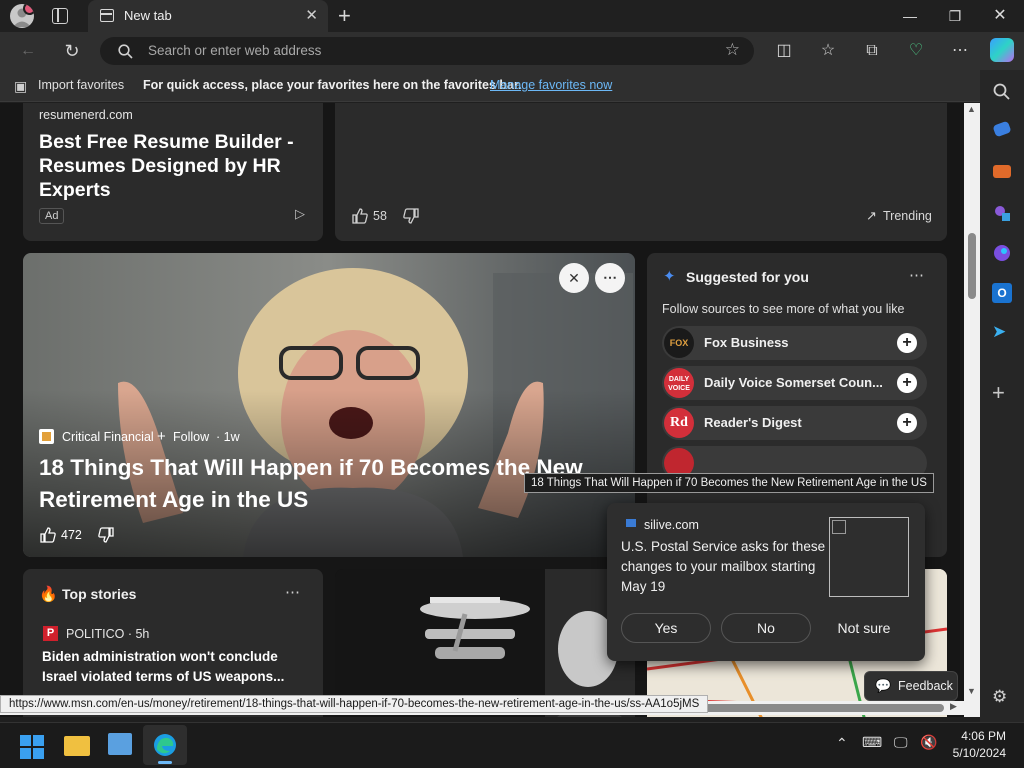 The height and width of the screenshot is (768, 1024). Describe the element at coordinates (311, 15) in the screenshot. I see `tab-close-icon: ✕` at that location.